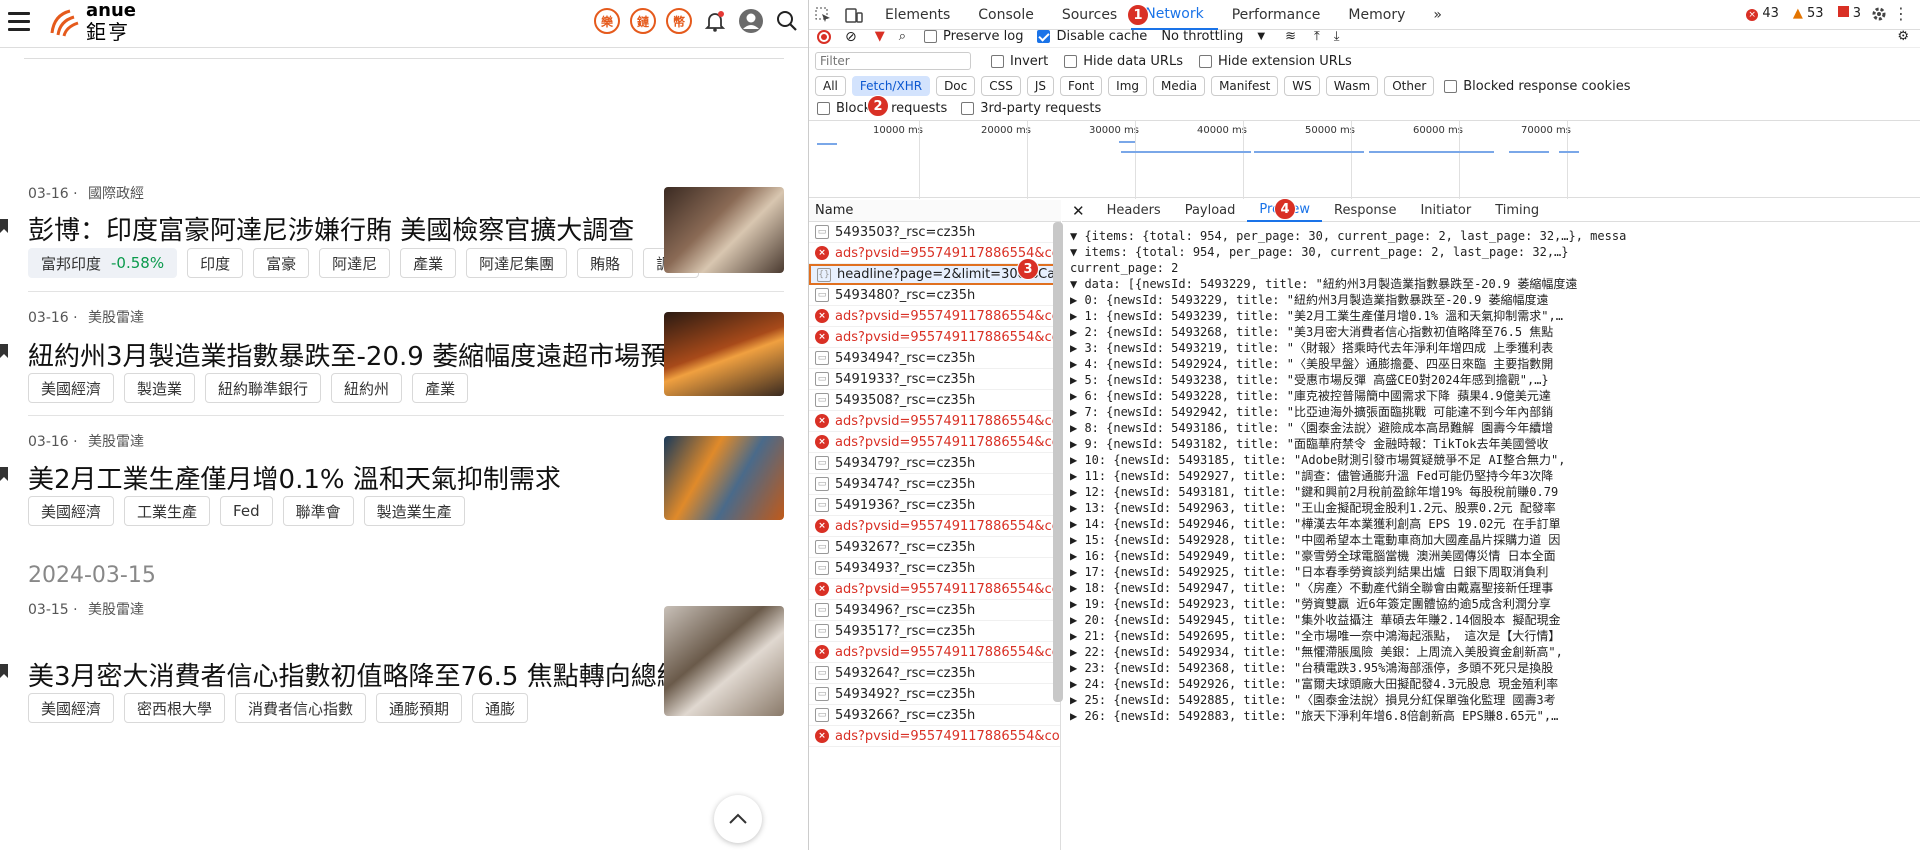 The width and height of the screenshot is (1920, 850). What do you see at coordinates (215, 263) in the screenshot?
I see `tag: 印度` at bounding box center [215, 263].